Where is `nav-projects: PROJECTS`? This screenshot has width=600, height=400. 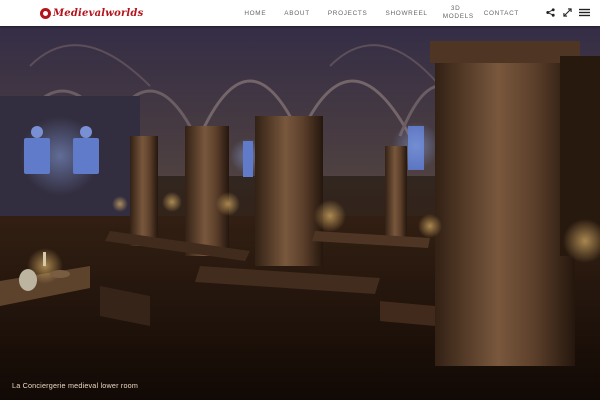 nav-projects: PROJECTS is located at coordinates (348, 13).